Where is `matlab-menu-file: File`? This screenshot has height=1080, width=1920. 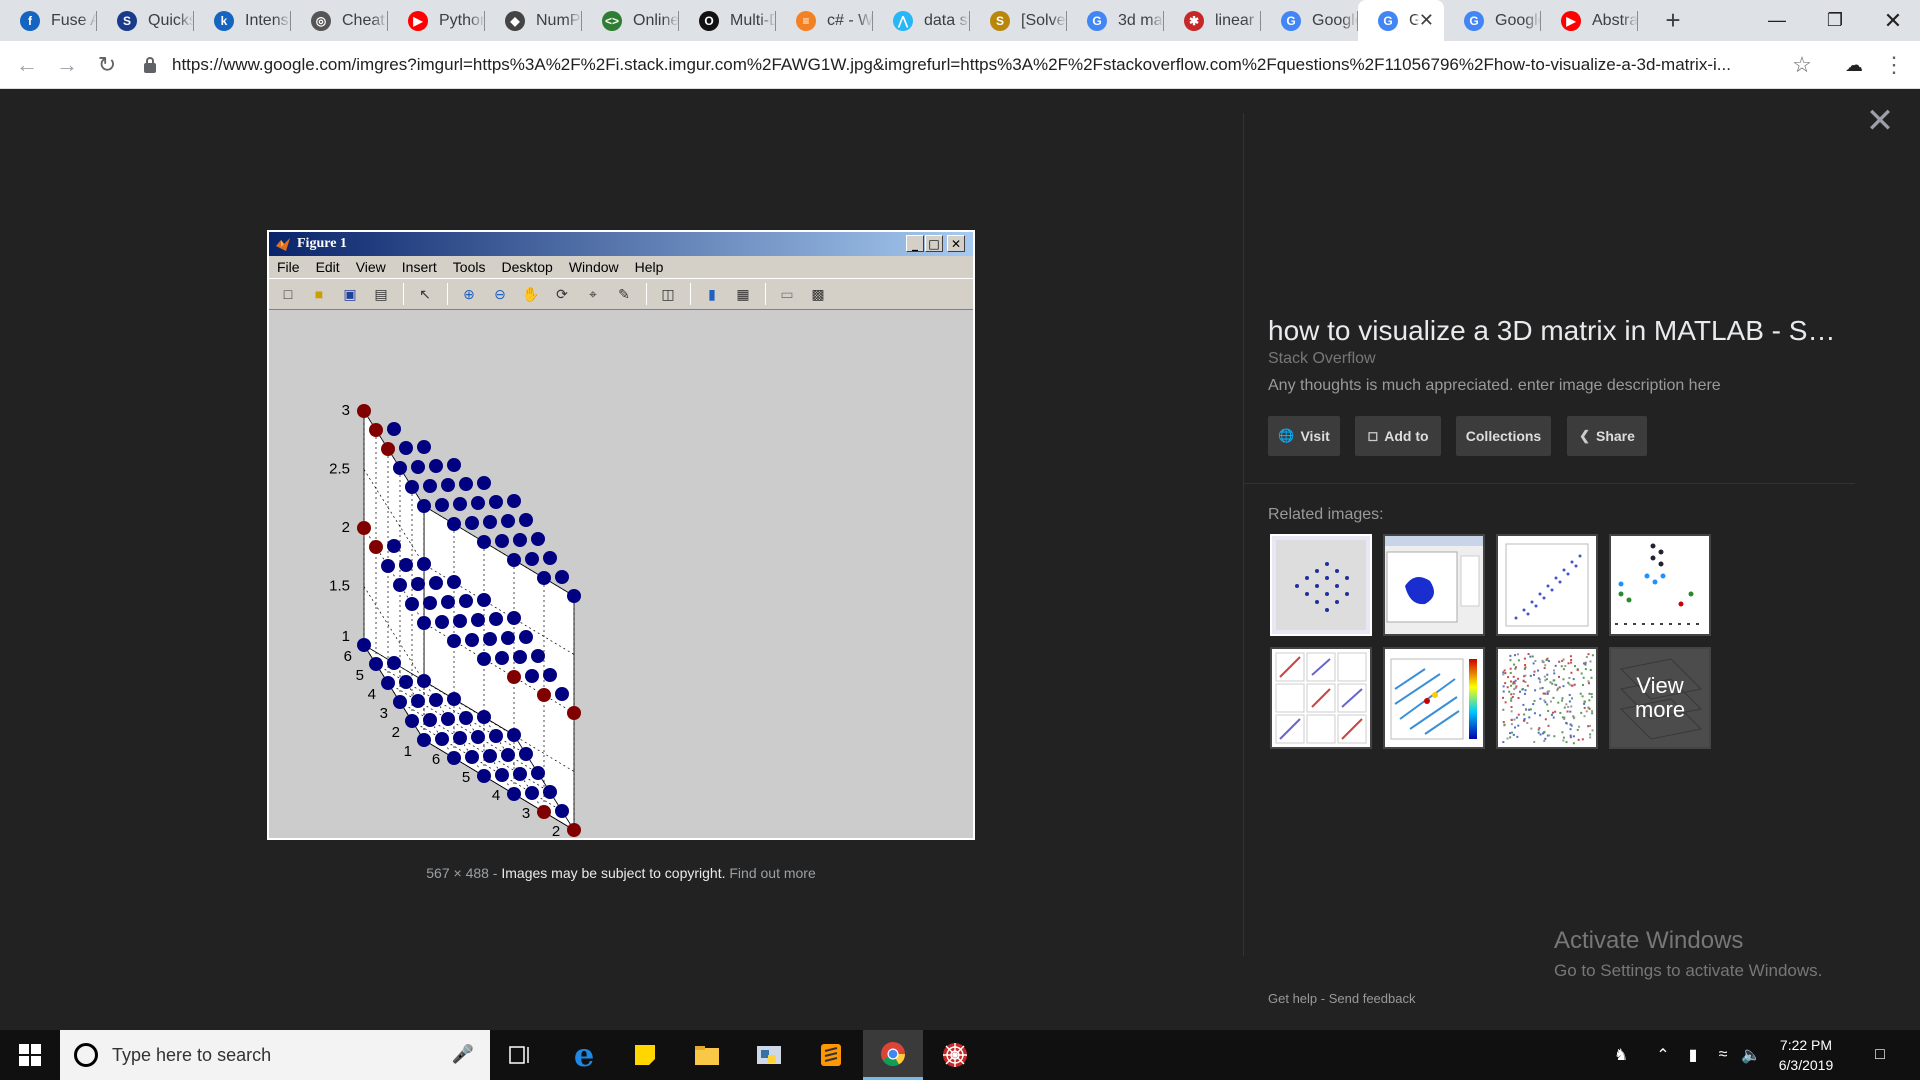
matlab-menu-file: File is located at coordinates (288, 267).